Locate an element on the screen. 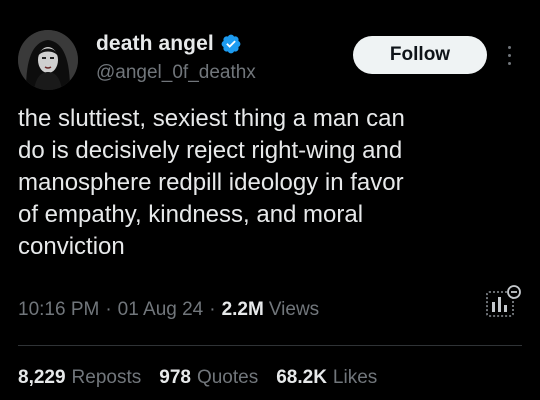 This screenshot has width=540, height=400. likes-stat: 68.2K Likes is located at coordinates (326, 378).